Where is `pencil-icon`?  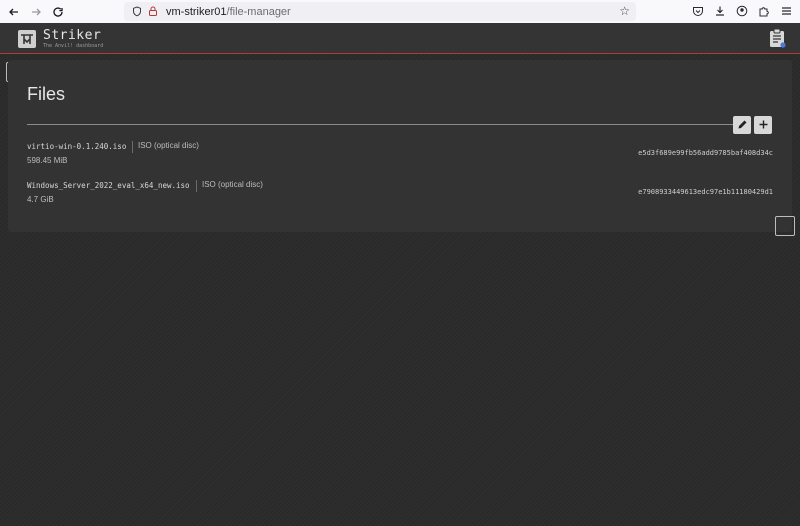 pencil-icon is located at coordinates (742, 125).